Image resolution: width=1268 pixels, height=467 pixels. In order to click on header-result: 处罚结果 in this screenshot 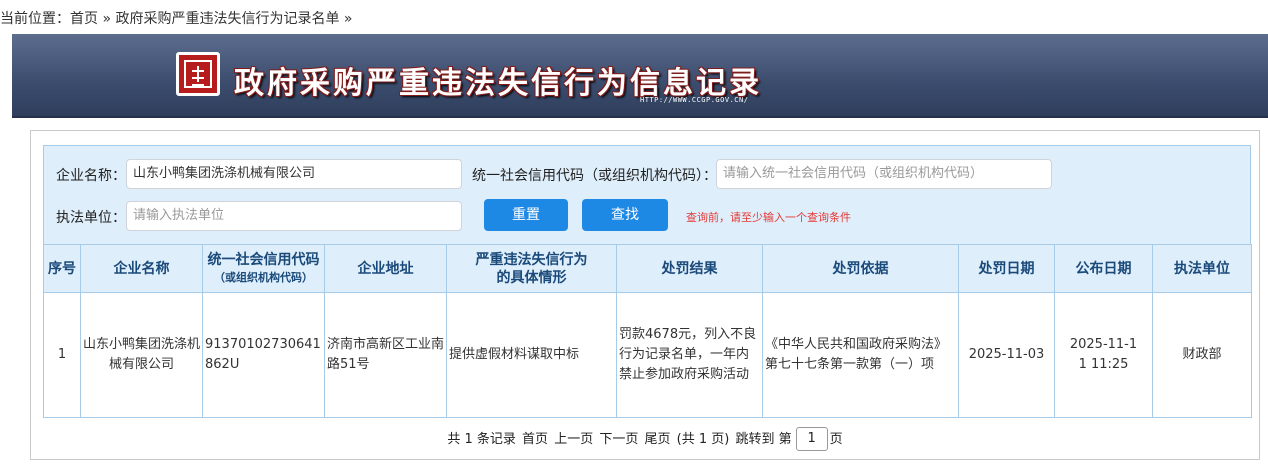, I will do `click(689, 268)`.